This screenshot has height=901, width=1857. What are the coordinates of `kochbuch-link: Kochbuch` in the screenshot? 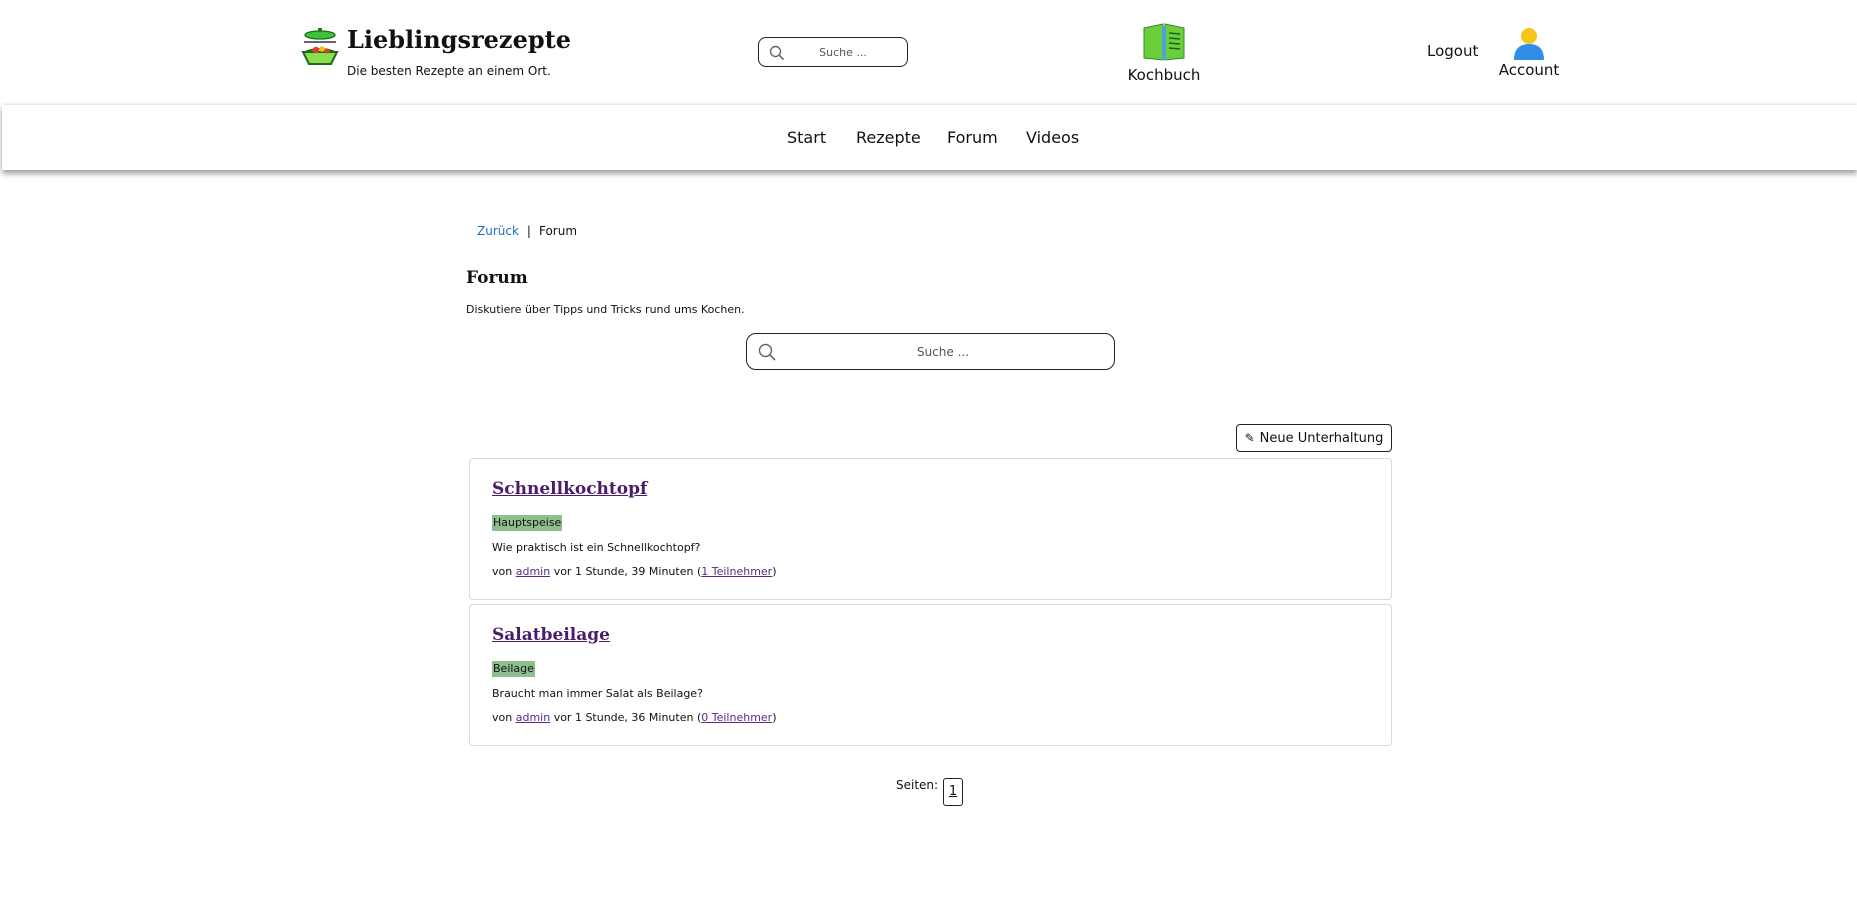 It's located at (1164, 54).